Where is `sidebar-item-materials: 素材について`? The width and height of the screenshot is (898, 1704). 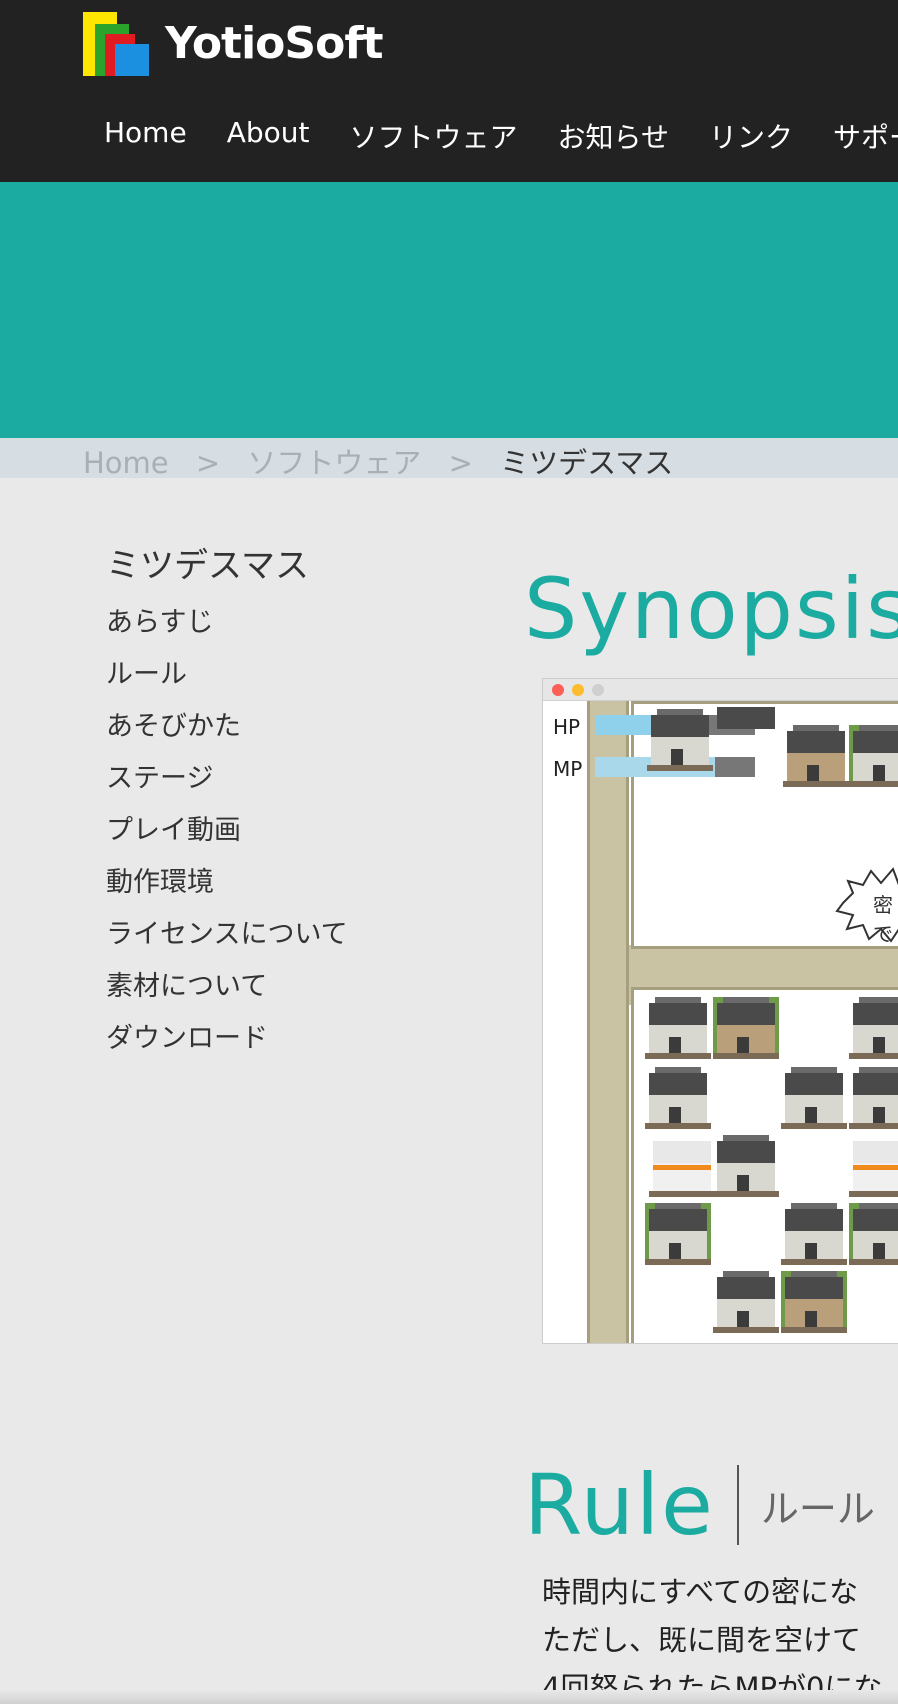
sidebar-item-materials: 素材について is located at coordinates (271, 997).